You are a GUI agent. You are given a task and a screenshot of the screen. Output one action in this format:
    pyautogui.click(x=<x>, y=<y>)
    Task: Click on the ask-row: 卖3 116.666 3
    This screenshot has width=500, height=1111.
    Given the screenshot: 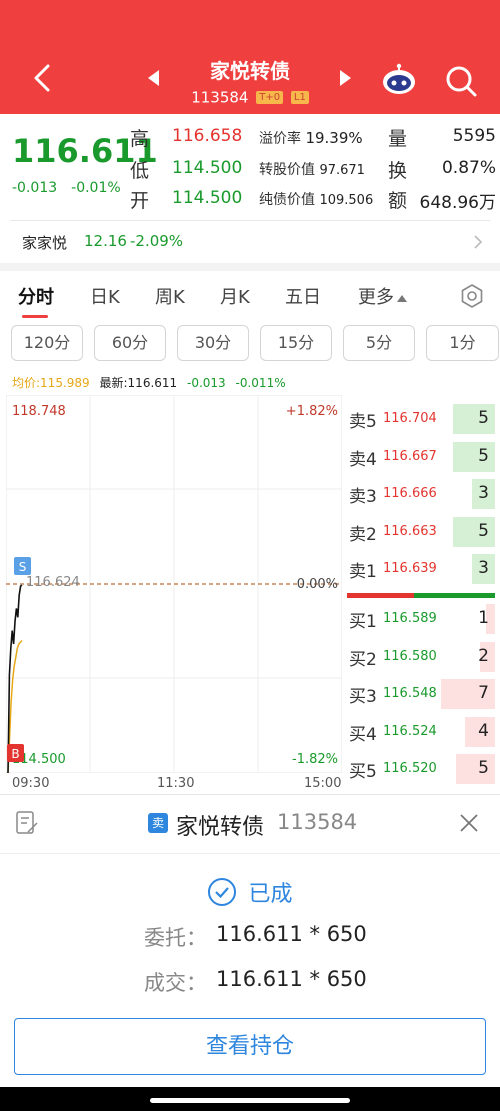 What is the action you would take?
    pyautogui.click(x=420, y=492)
    